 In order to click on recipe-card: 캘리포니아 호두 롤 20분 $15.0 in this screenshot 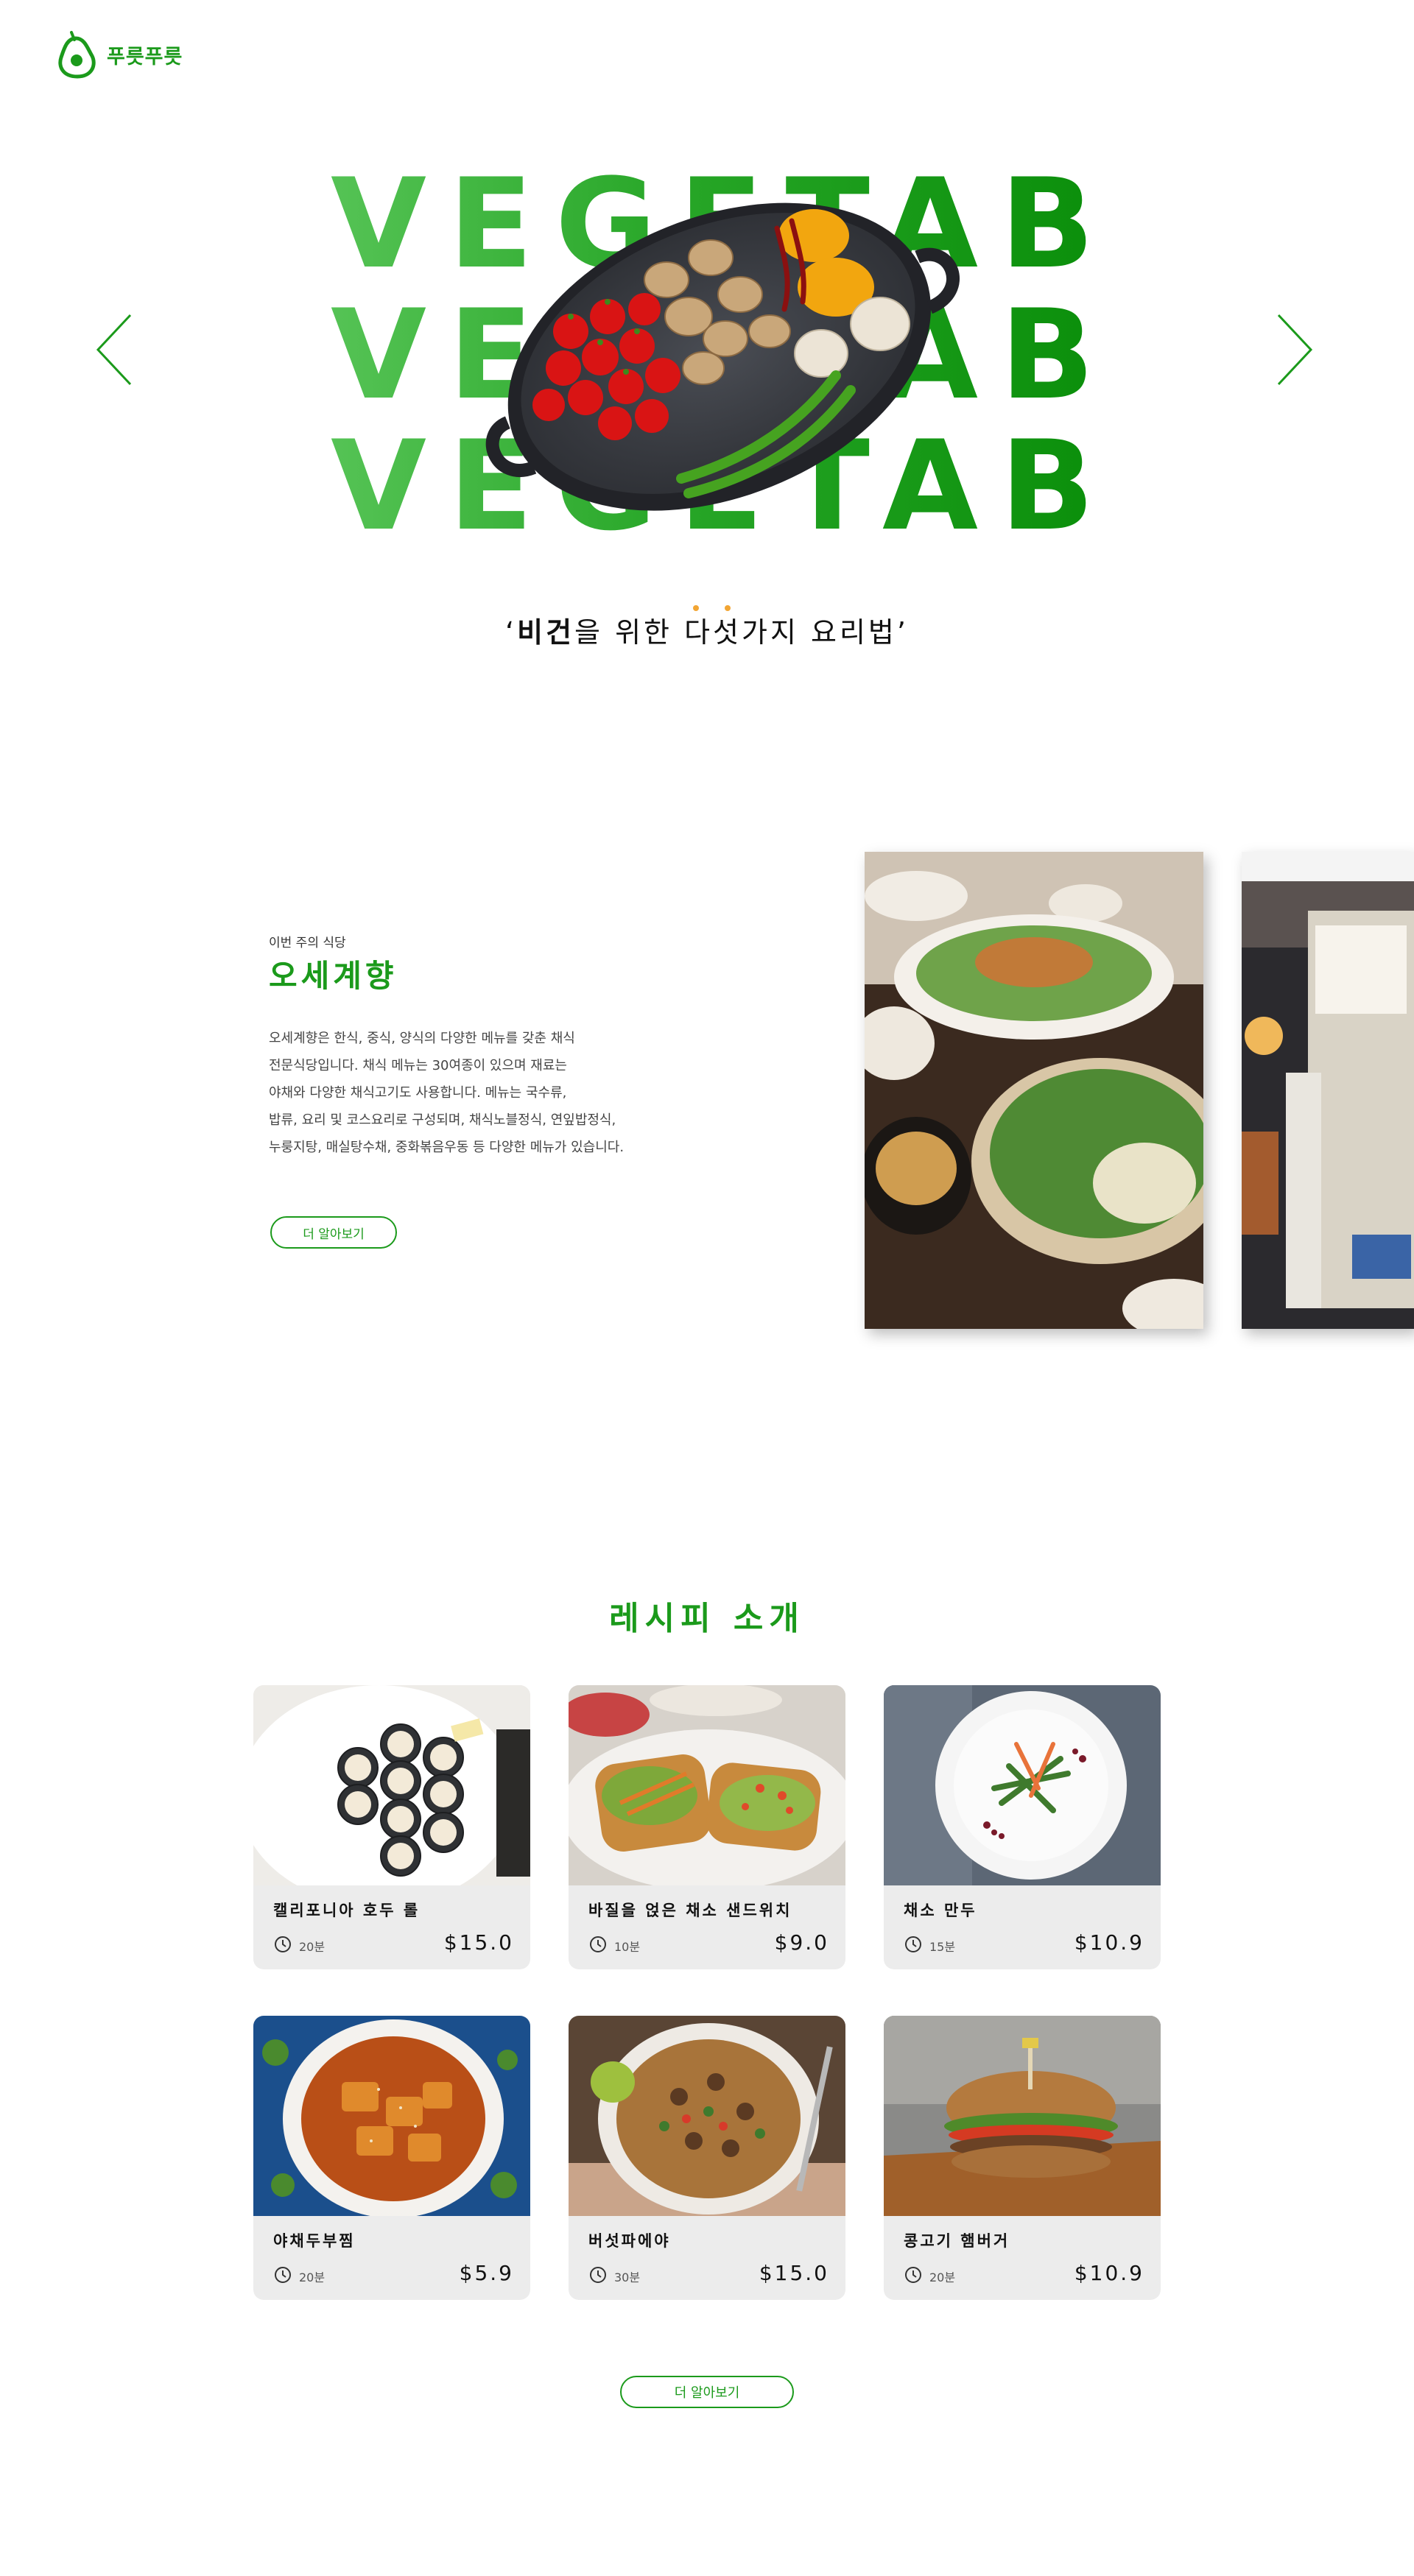, I will do `click(392, 1827)`.